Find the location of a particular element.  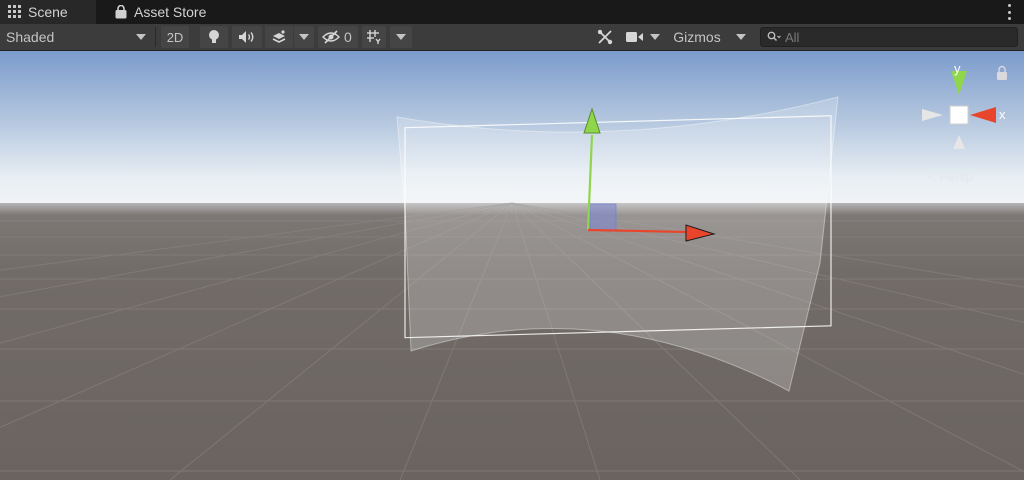

tab-asset-store: Asset Store is located at coordinates (166, 12).